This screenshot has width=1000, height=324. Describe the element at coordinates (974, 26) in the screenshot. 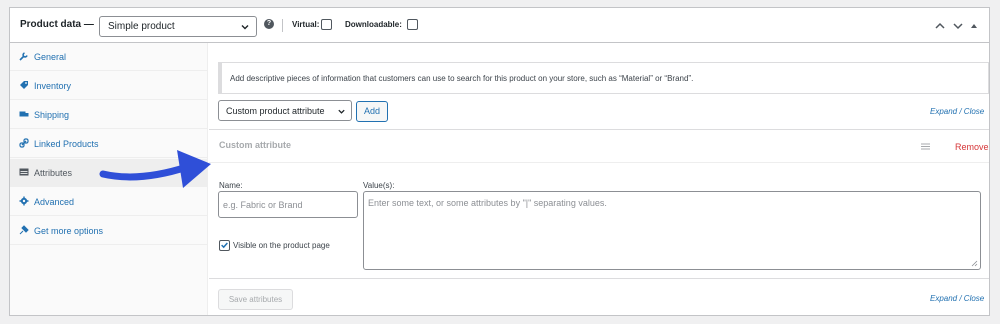

I see `collapse-toggle-icon` at that location.